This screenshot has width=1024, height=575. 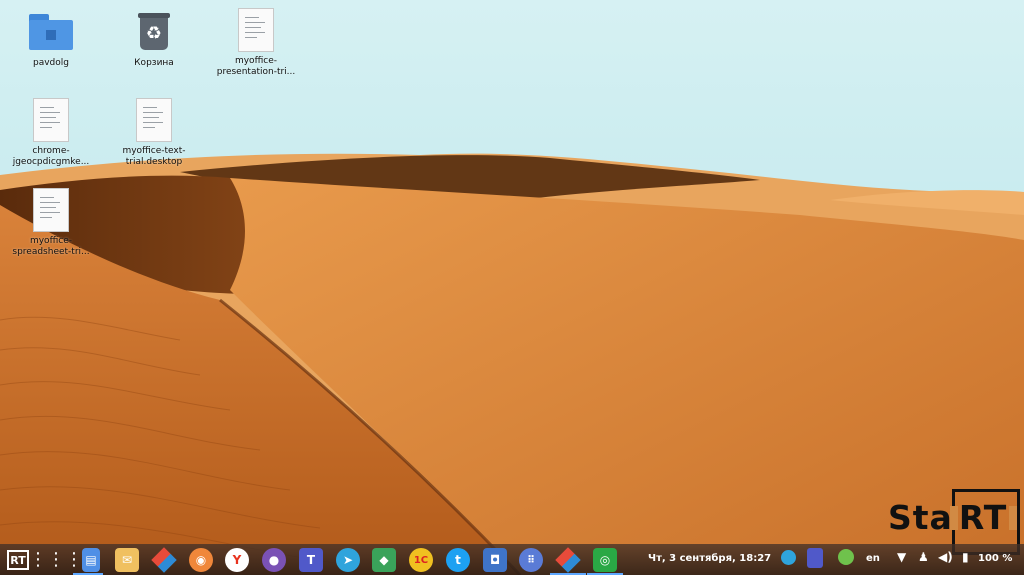 I want to click on screenshot-icon: ◘, so click(x=495, y=560).